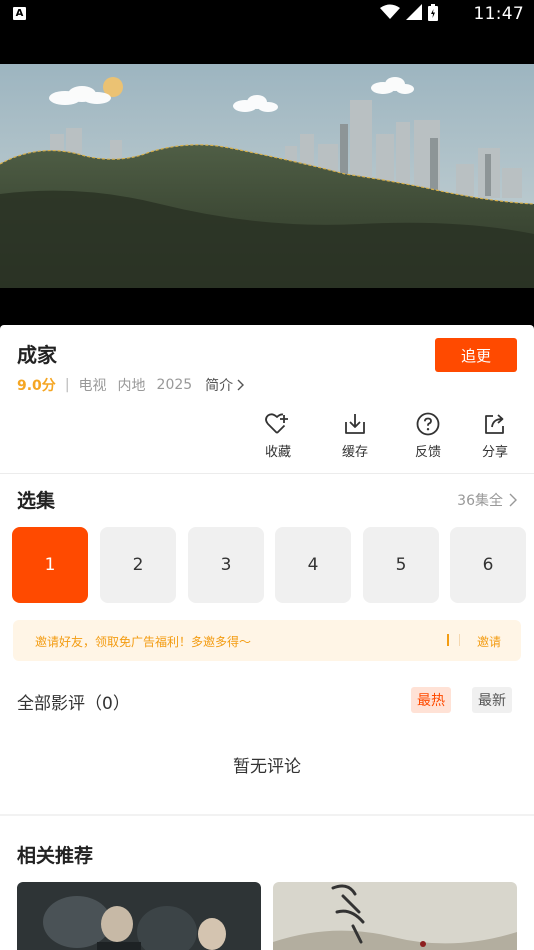 The height and width of the screenshot is (950, 534). I want to click on invite-link: 邀请, so click(489, 641).